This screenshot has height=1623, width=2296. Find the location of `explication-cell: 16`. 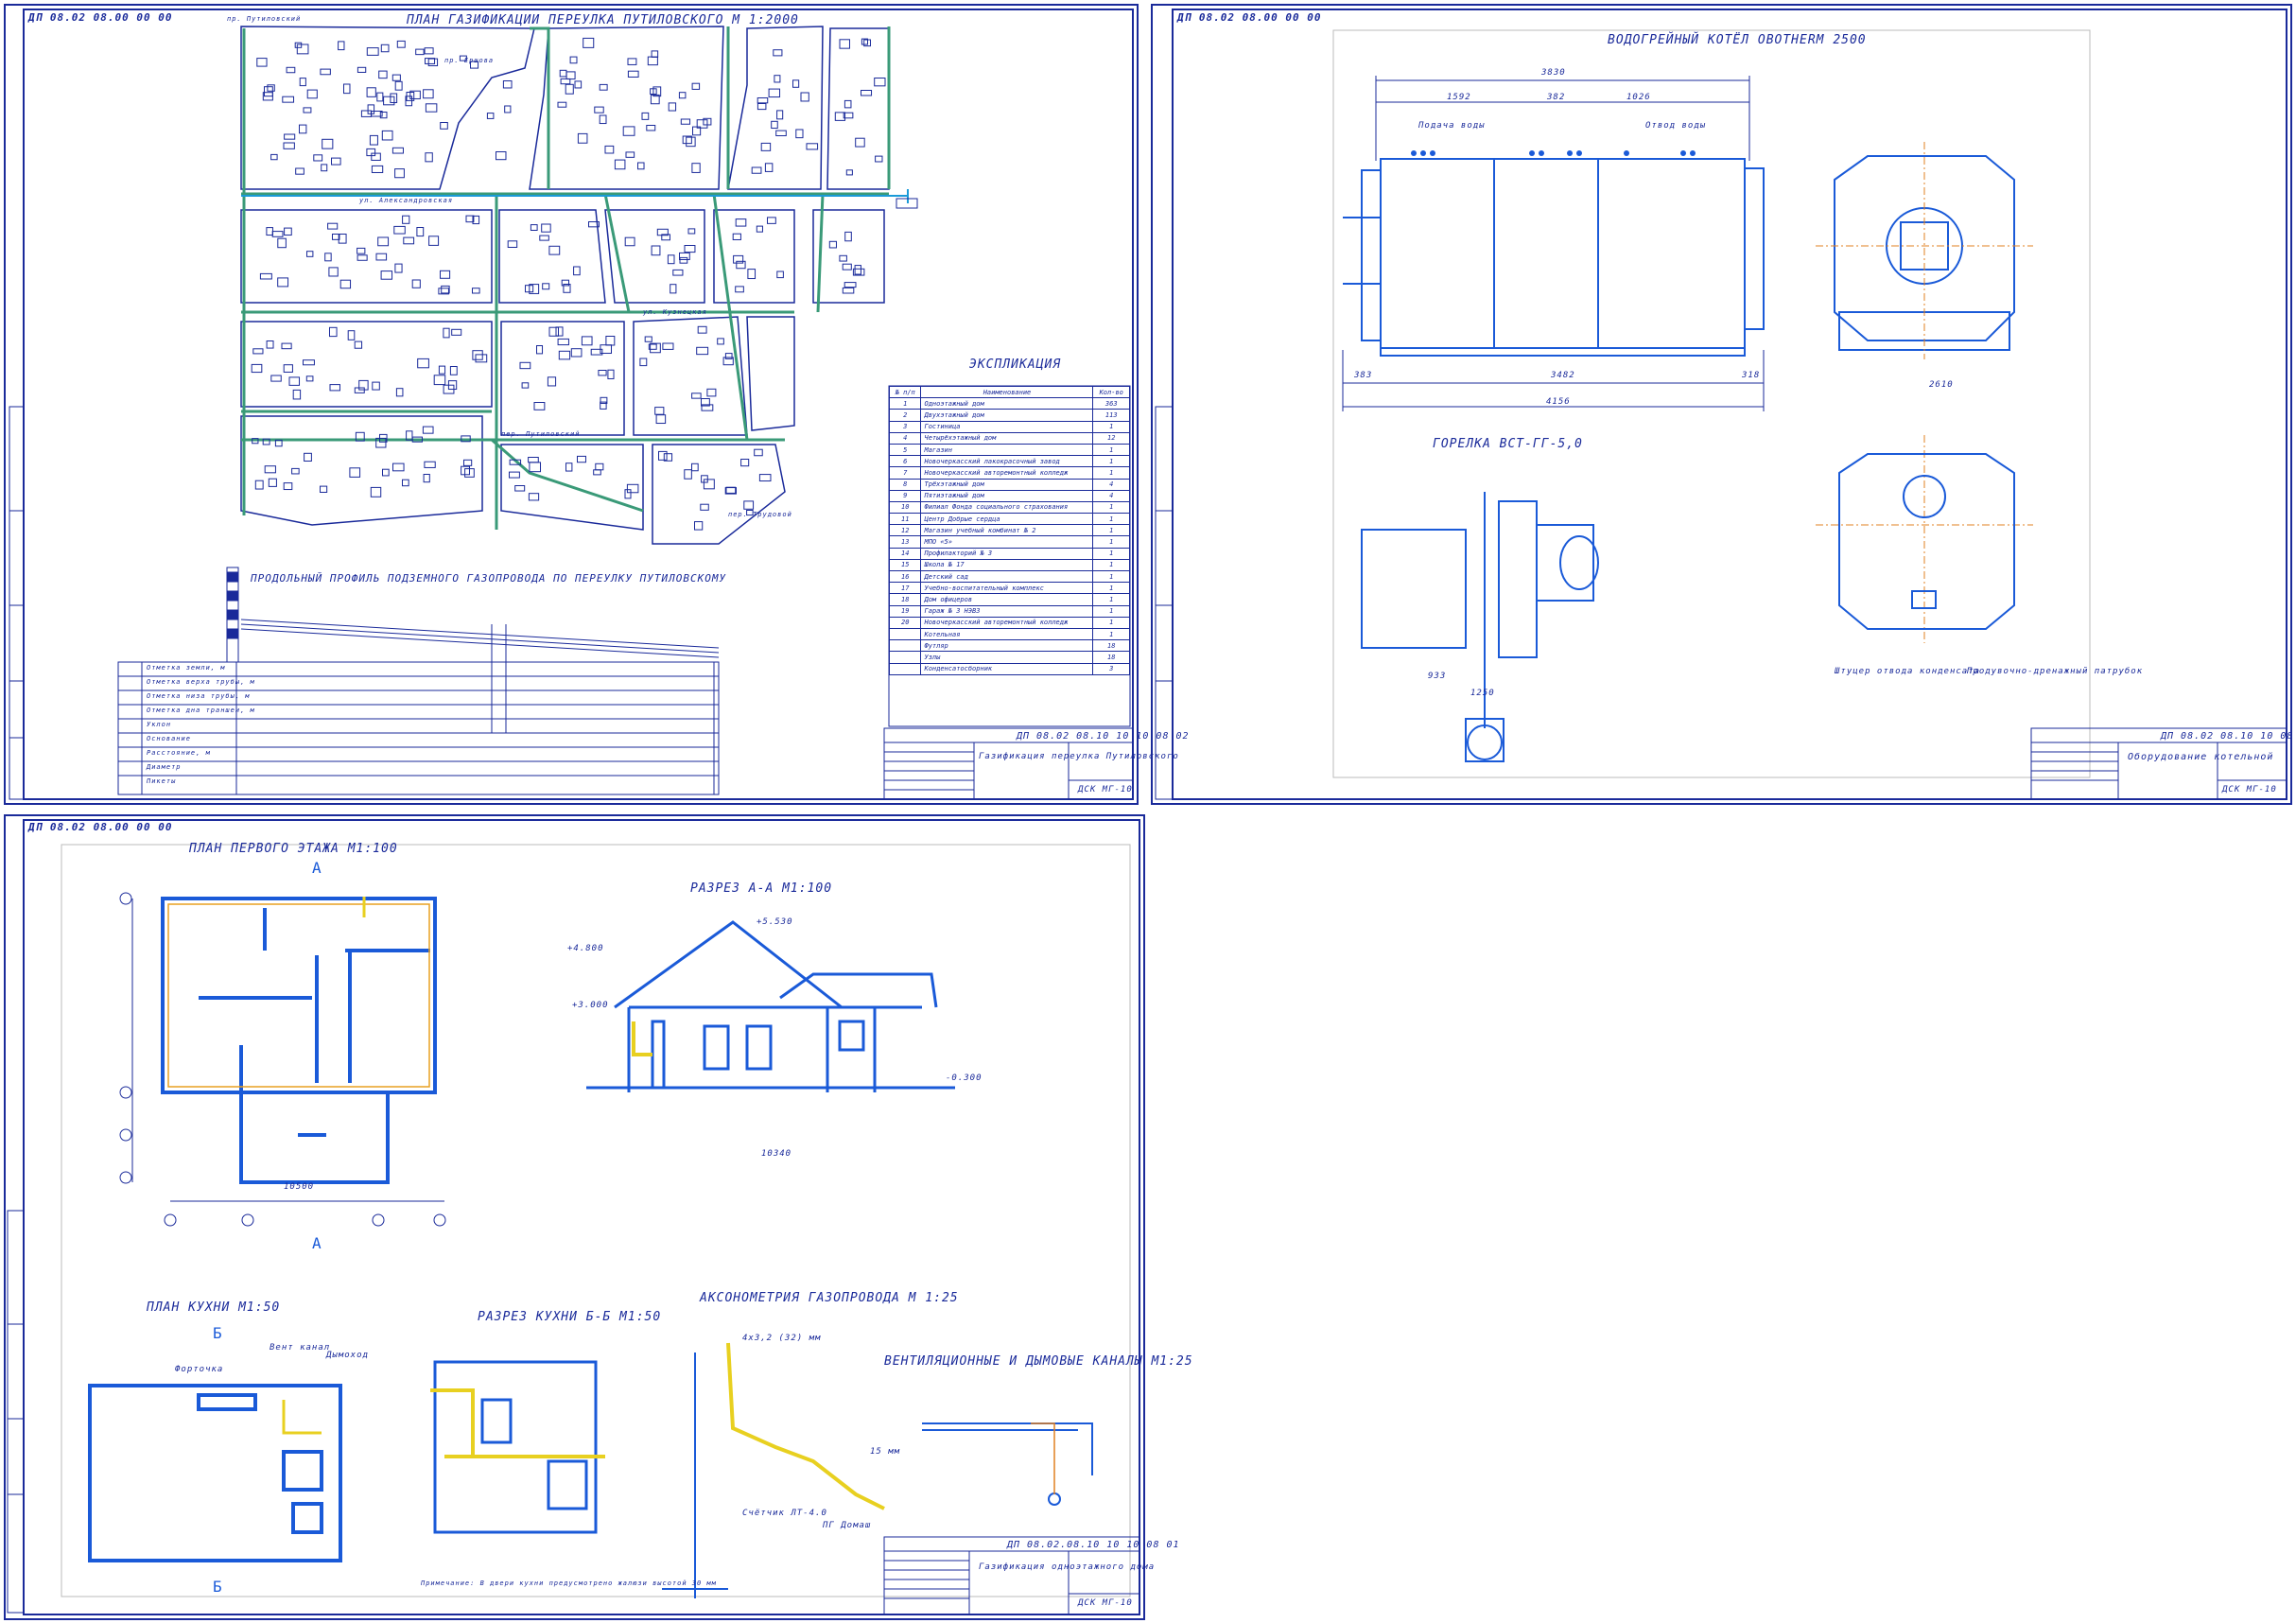

explication-cell: 16 is located at coordinates (905, 576).